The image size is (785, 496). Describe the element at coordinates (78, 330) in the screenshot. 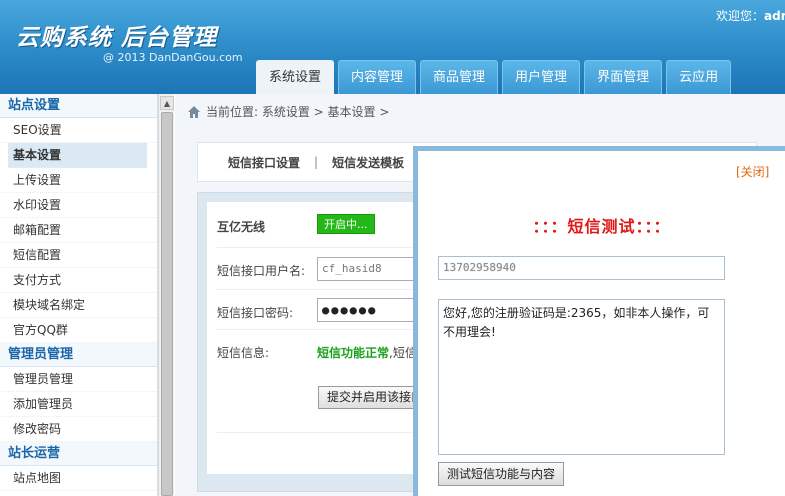

I see `sidebar-item-qq-group: 官方QQ群` at that location.